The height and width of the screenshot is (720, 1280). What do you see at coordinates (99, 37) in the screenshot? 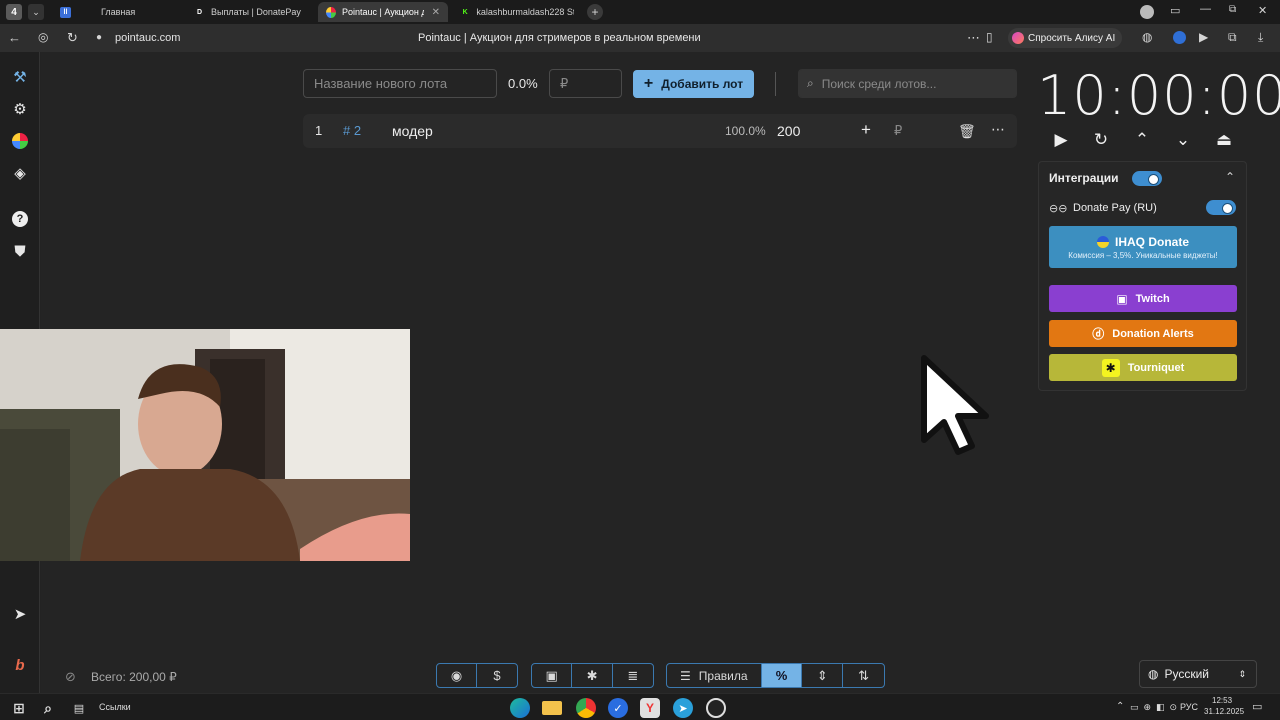
I see `site-info-icon: ●` at bounding box center [99, 37].